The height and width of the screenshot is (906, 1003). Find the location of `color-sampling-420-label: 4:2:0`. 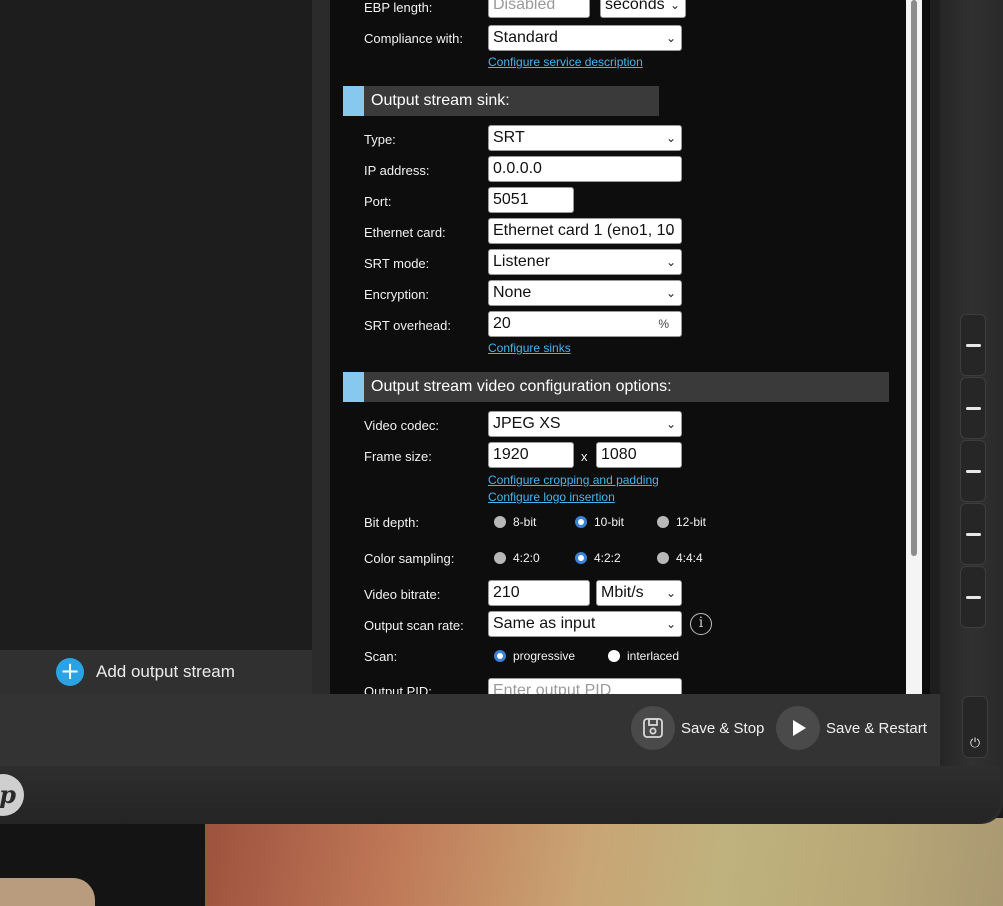

color-sampling-420-label: 4:2:0 is located at coordinates (526, 558).